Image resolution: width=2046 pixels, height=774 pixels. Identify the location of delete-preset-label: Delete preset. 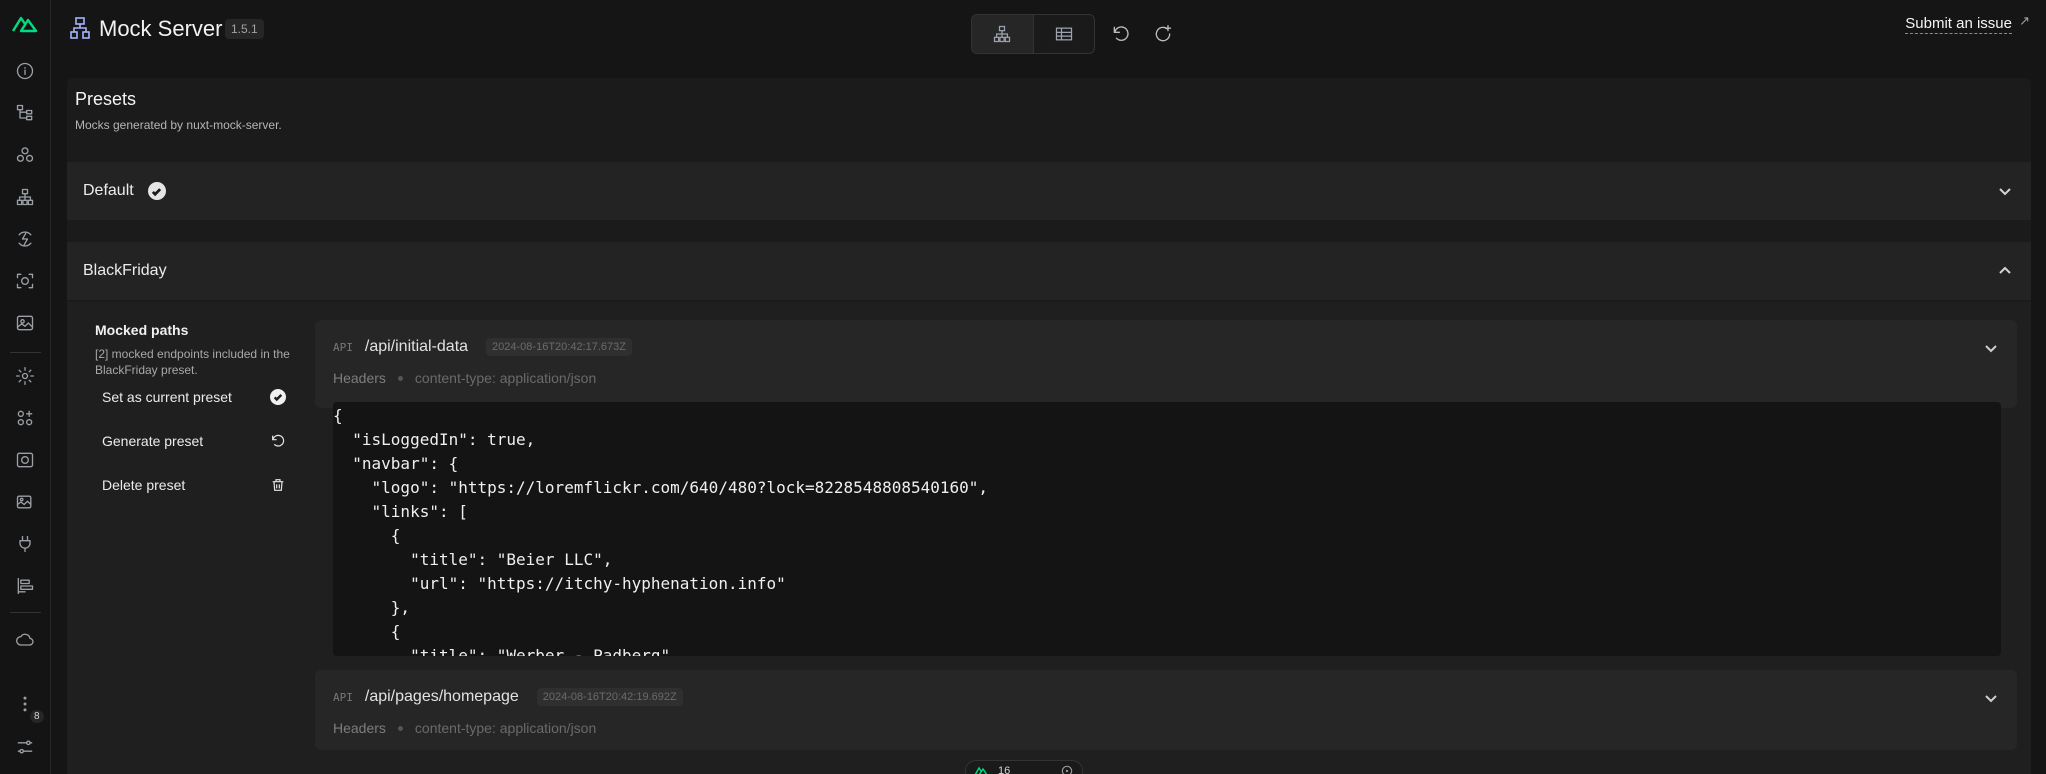
(144, 485).